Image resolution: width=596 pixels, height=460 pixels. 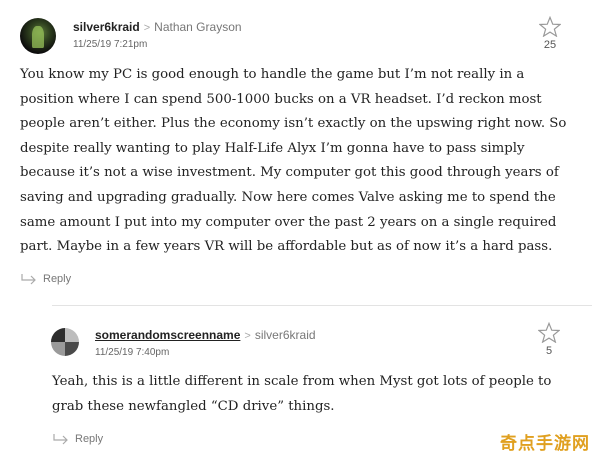 I want to click on recipient-name: Nathan Grayson, so click(x=197, y=27).